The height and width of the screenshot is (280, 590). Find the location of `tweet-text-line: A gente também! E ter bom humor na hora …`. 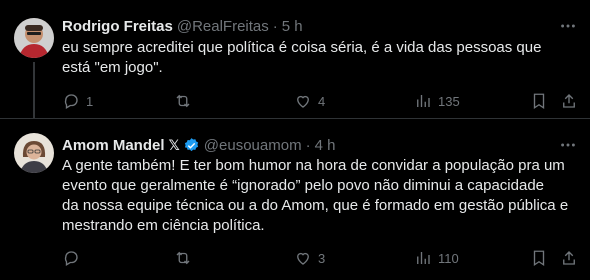

tweet-text-line: A gente também! E ter bom humor na hora … is located at coordinates (313, 165).